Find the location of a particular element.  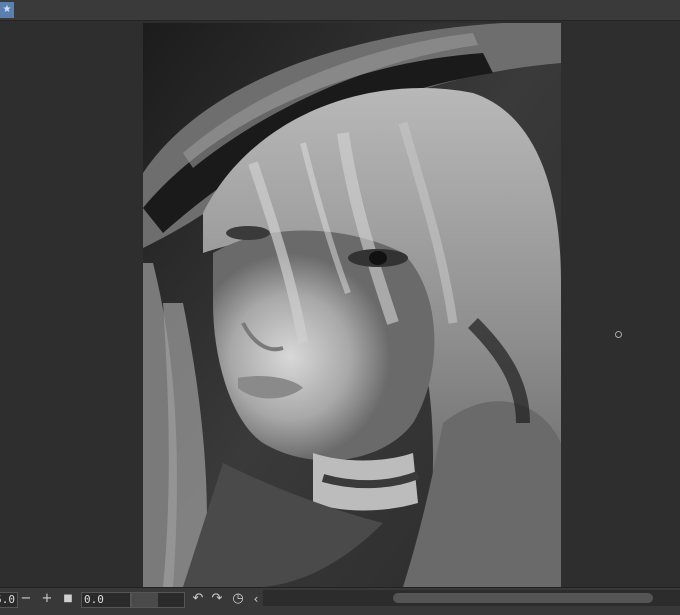

rotate-left-button: ↶ is located at coordinates (198, 599).